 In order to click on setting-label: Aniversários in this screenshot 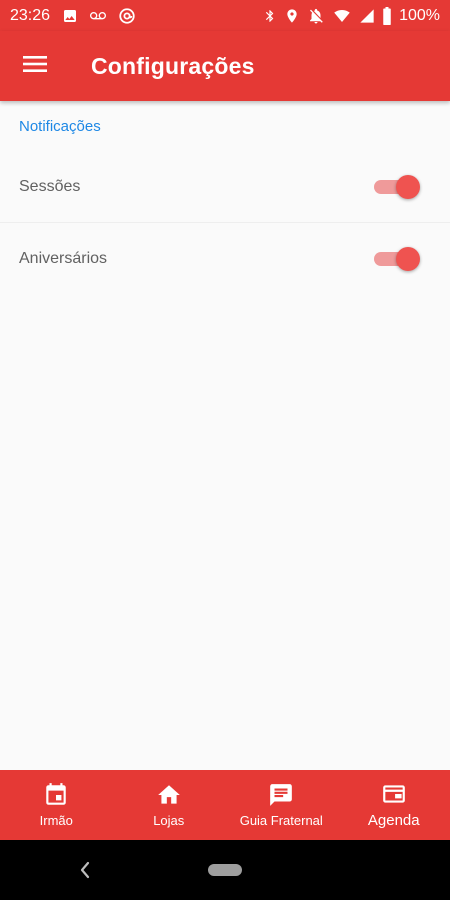, I will do `click(63, 258)`.